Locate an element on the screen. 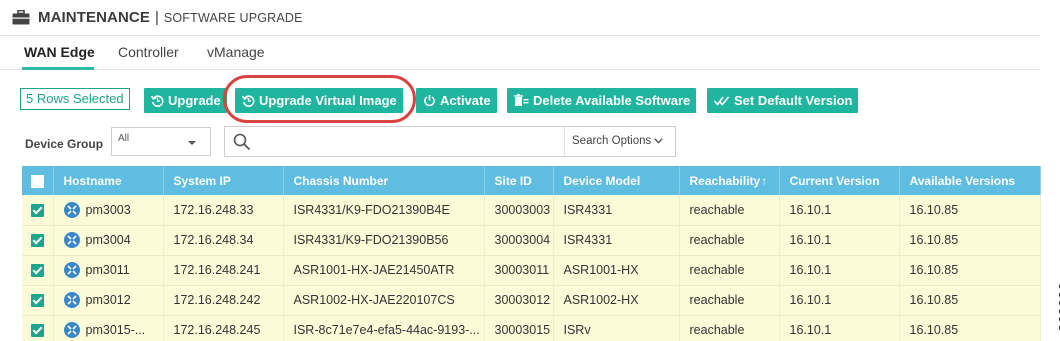 This screenshot has height=341, width=1060. power-icon is located at coordinates (429, 101).